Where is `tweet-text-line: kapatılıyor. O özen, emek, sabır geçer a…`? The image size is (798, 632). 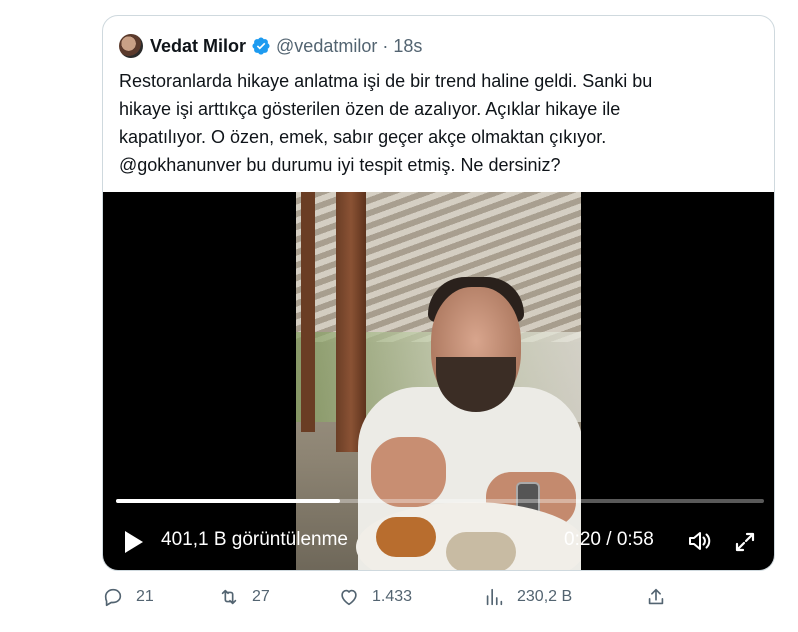 tweet-text-line: kapatılıyor. O özen, emek, sabır geçer a… is located at coordinates (363, 137).